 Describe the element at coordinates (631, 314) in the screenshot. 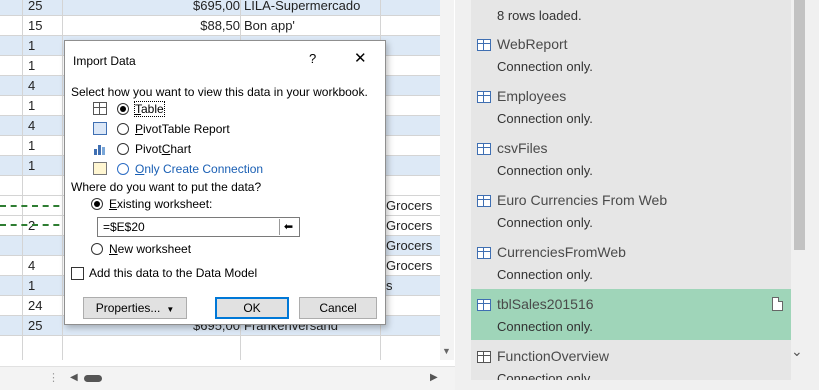

I see `query-item: tblSales201516 Connection only.` at that location.